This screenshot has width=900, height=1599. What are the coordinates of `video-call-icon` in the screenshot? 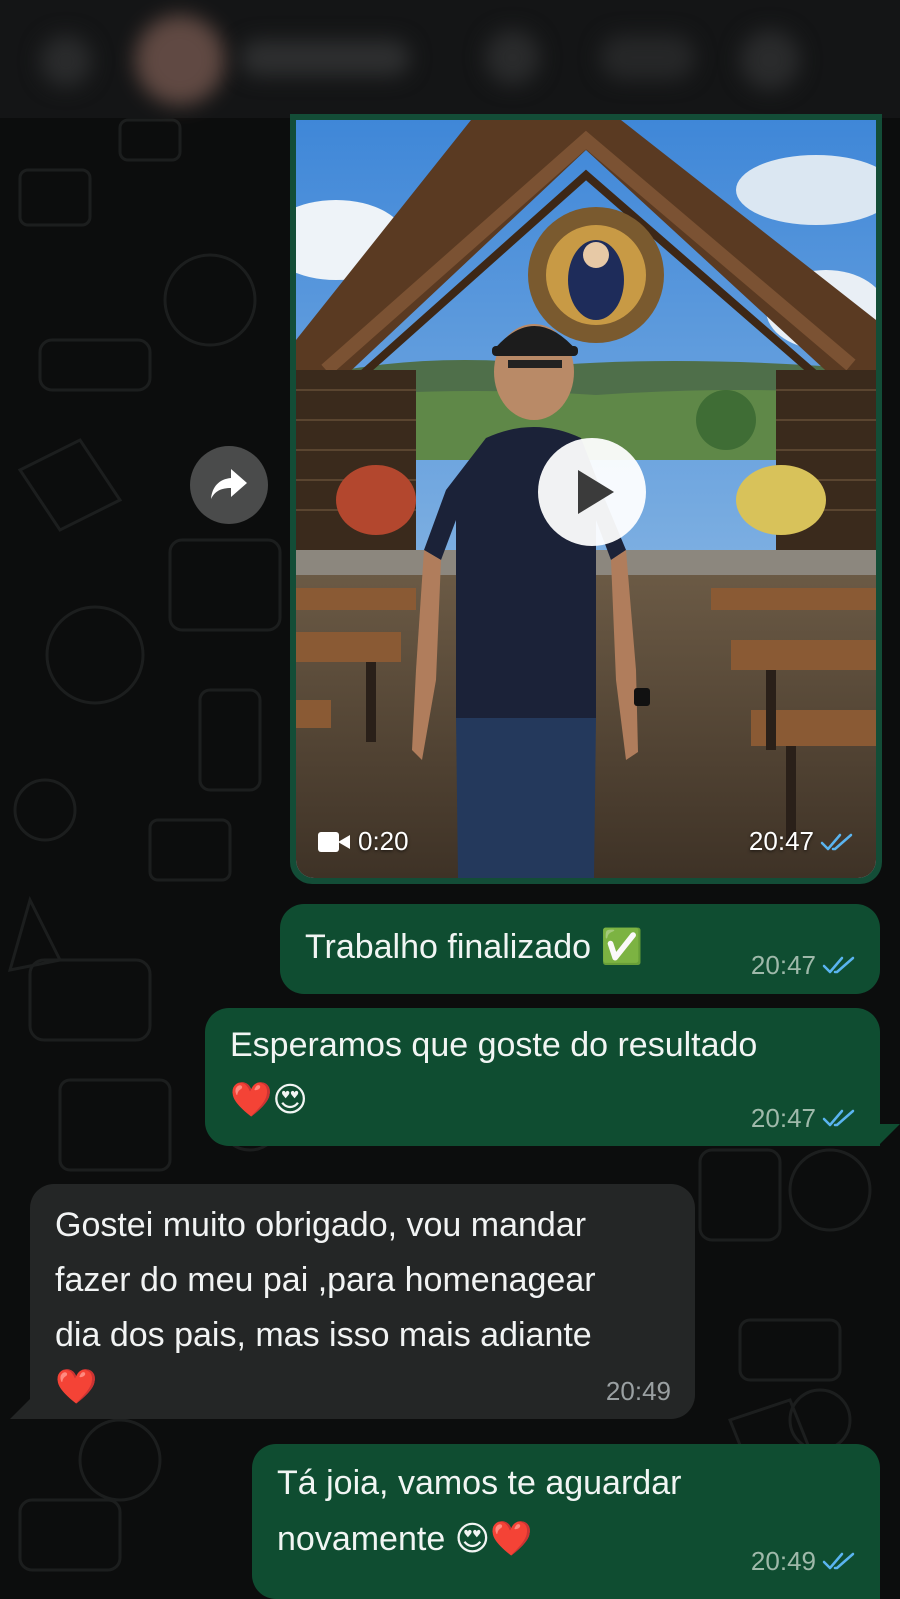 It's located at (512, 57).